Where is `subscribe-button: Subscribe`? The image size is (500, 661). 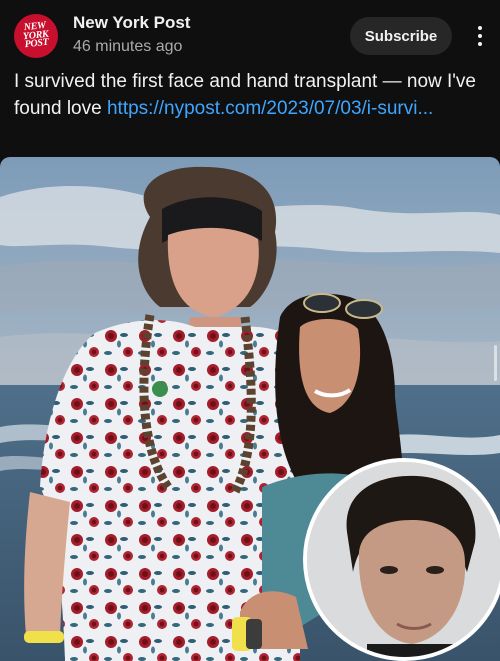
subscribe-button: Subscribe is located at coordinates (401, 36).